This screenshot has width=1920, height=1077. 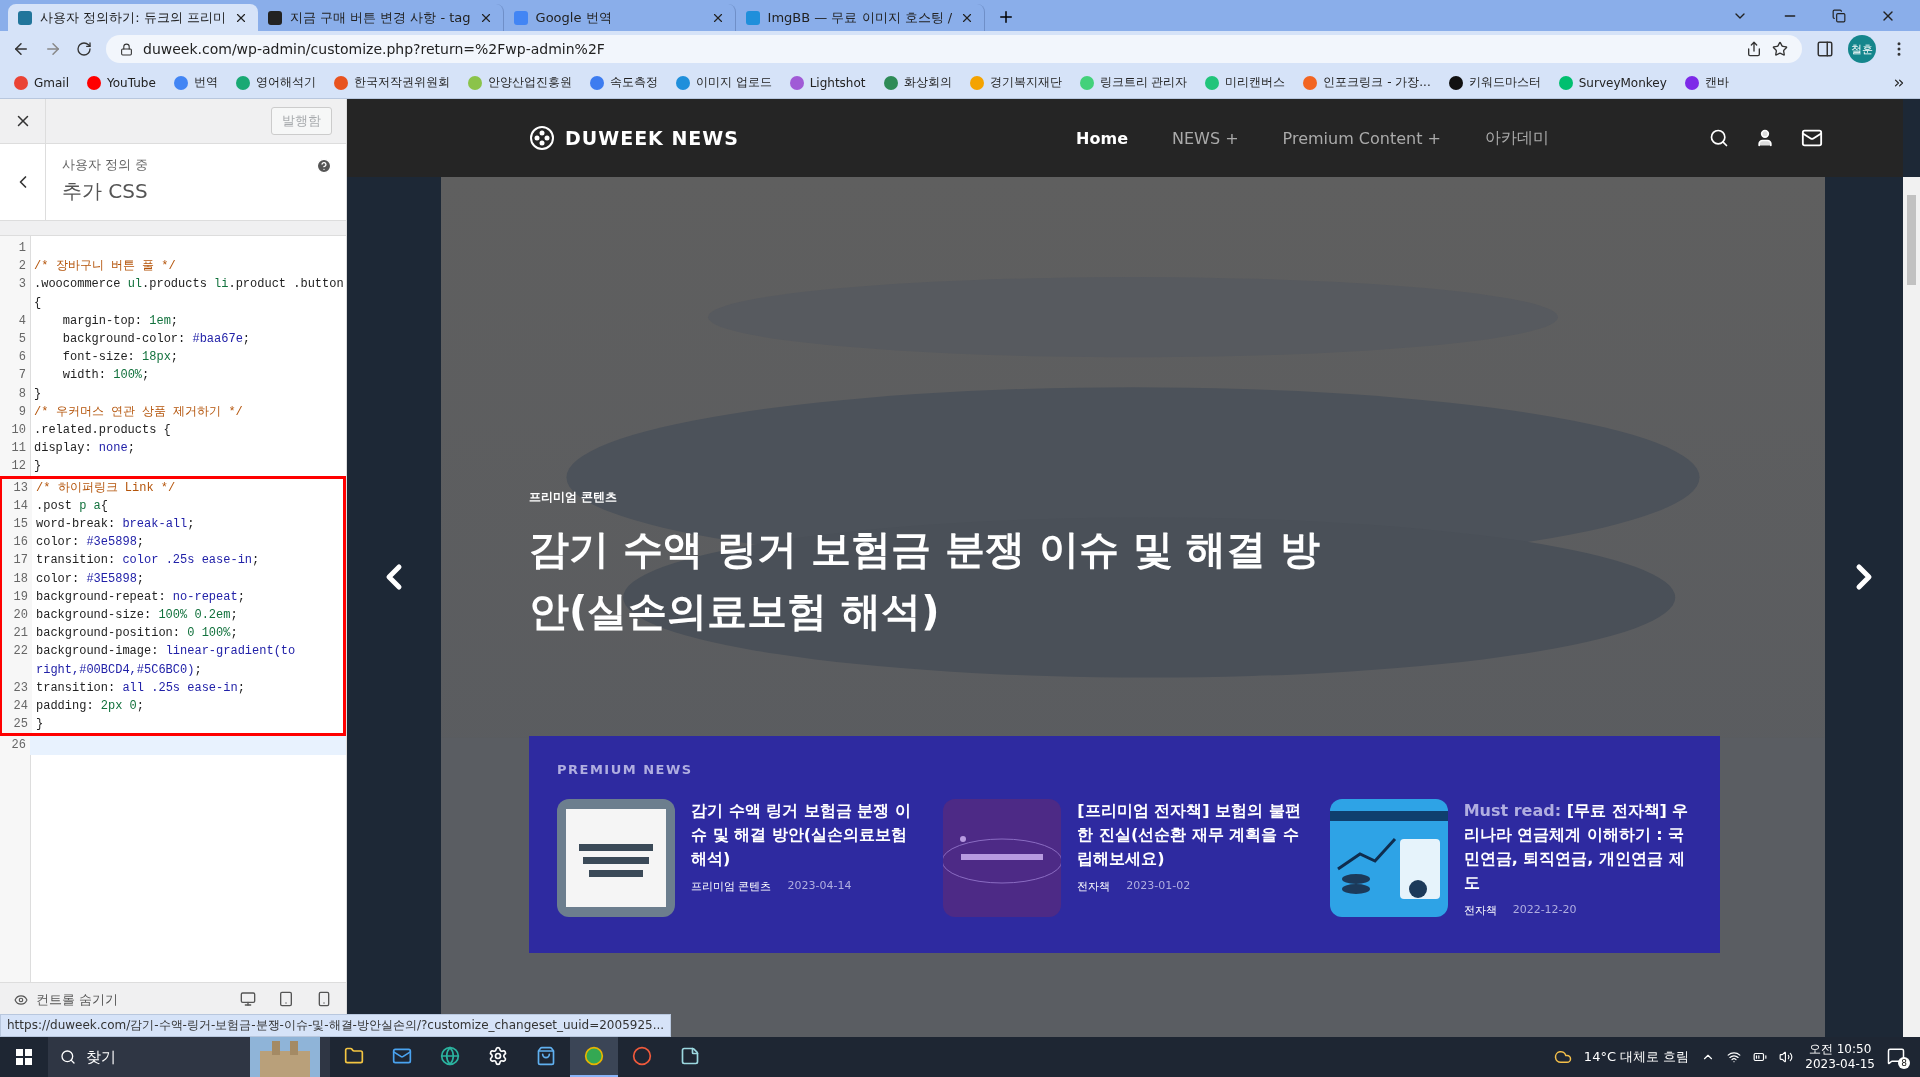 What do you see at coordinates (917, 82) in the screenshot?
I see `bookmark: 화상회의` at bounding box center [917, 82].